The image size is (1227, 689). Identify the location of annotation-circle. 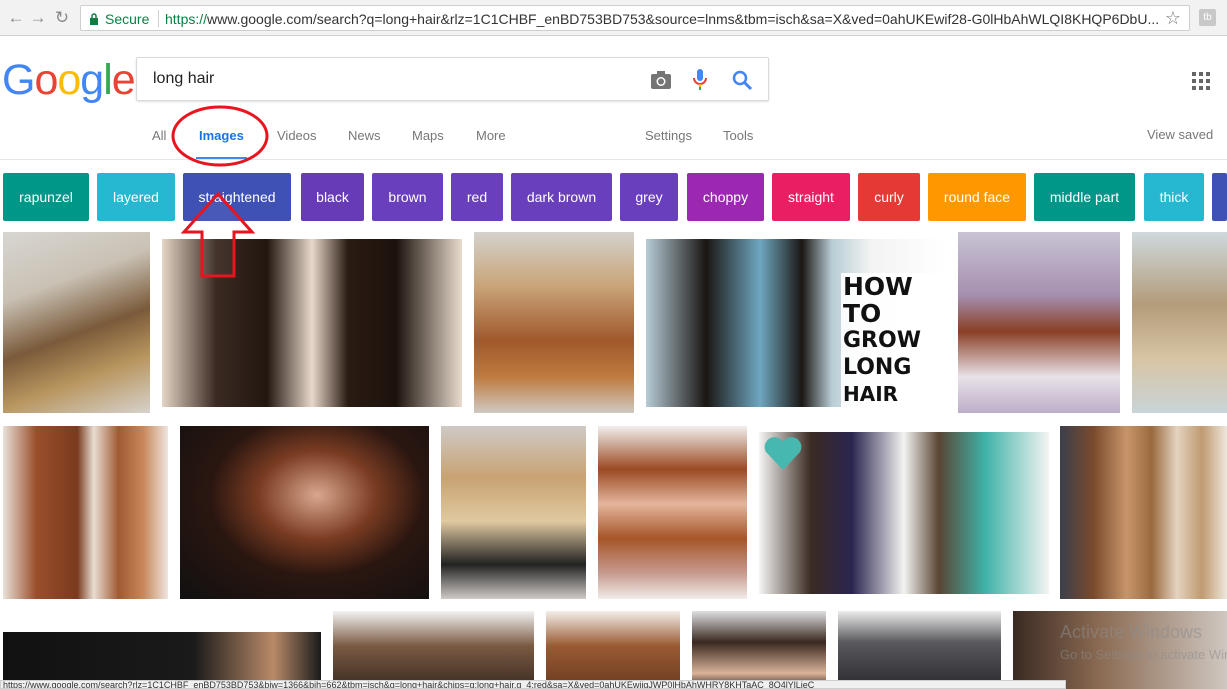
(220, 136).